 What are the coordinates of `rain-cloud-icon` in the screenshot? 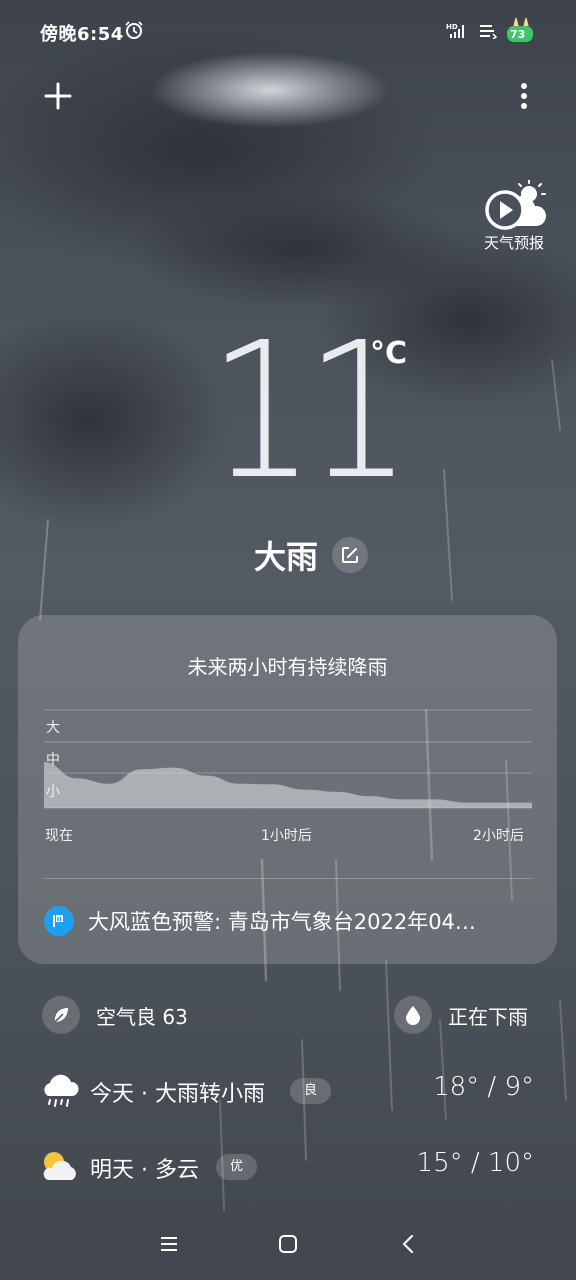 It's located at (61, 1090).